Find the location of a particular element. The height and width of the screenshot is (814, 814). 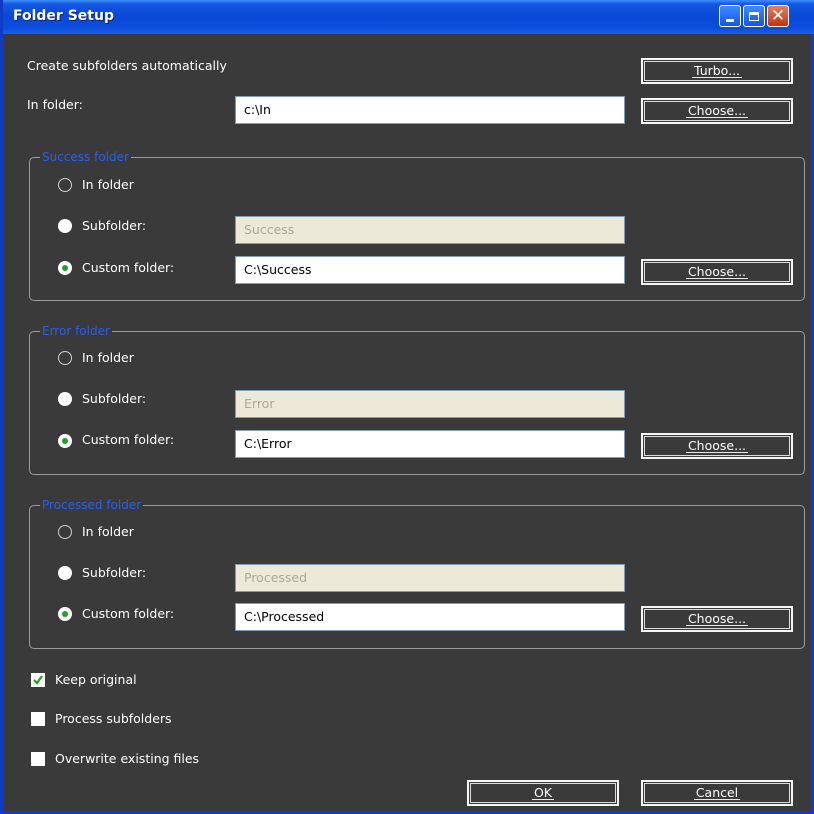

overwrite-existing-files-label: Overwrite existing files is located at coordinates (127, 758).